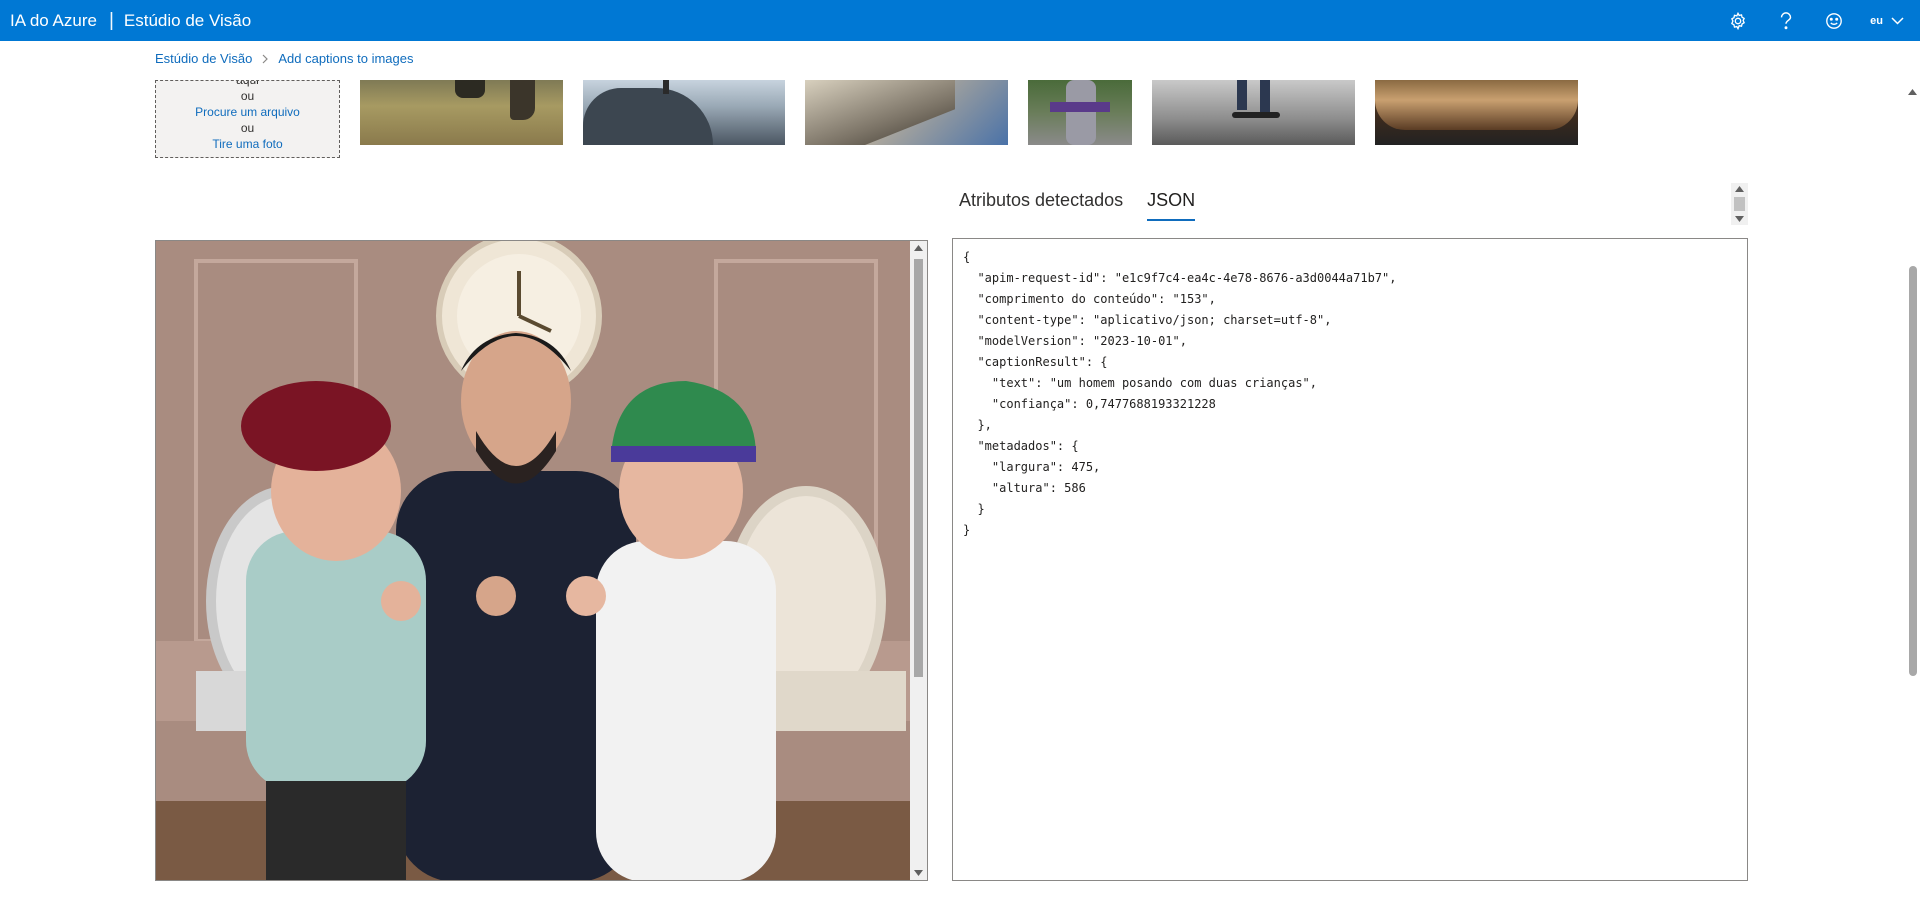 The height and width of the screenshot is (917, 1920). What do you see at coordinates (1834, 20) in the screenshot?
I see `feedback-smiley-icon` at bounding box center [1834, 20].